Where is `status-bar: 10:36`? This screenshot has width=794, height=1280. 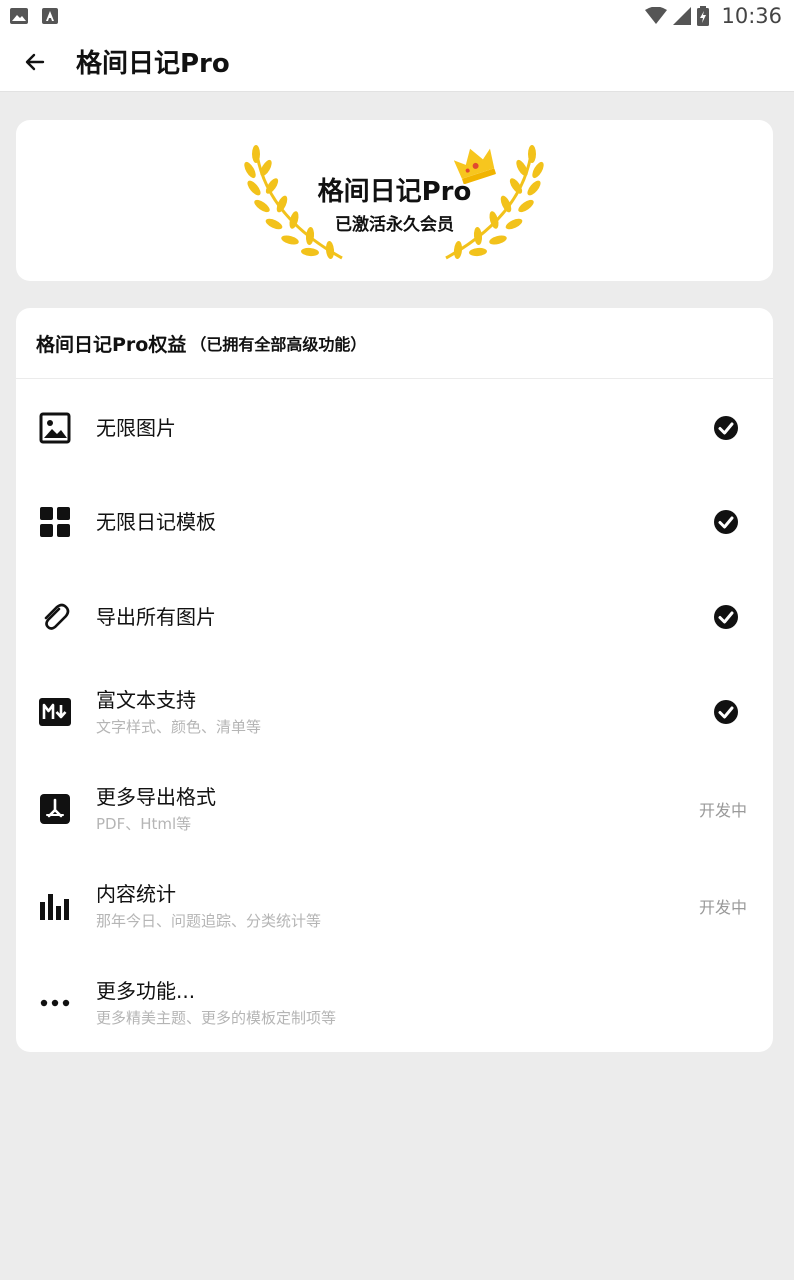 status-bar: 10:36 is located at coordinates (397, 16).